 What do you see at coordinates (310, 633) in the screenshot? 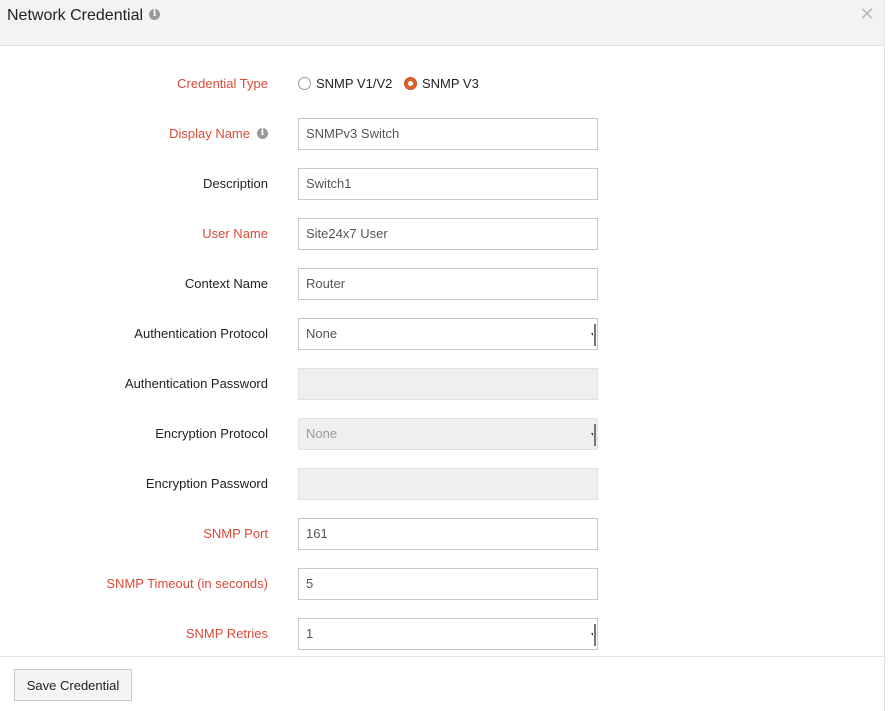
I see `snmp-retries-value: 1` at bounding box center [310, 633].